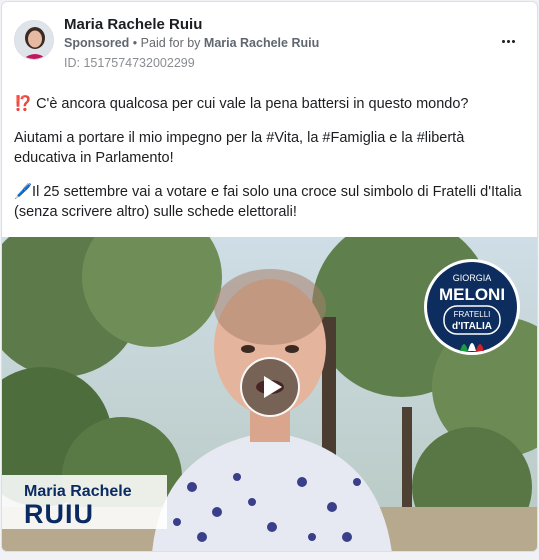 This screenshot has width=539, height=560. What do you see at coordinates (59, 514) in the screenshot?
I see `caption-last-name: RUIU` at bounding box center [59, 514].